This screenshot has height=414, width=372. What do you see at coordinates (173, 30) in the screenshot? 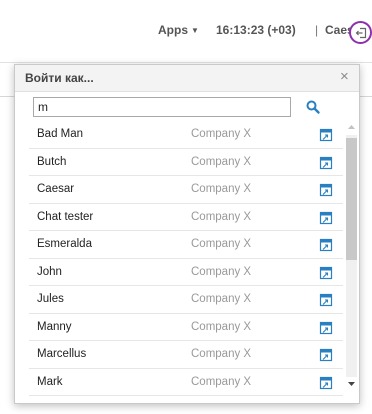
I see `apps-label: Apps` at bounding box center [173, 30].